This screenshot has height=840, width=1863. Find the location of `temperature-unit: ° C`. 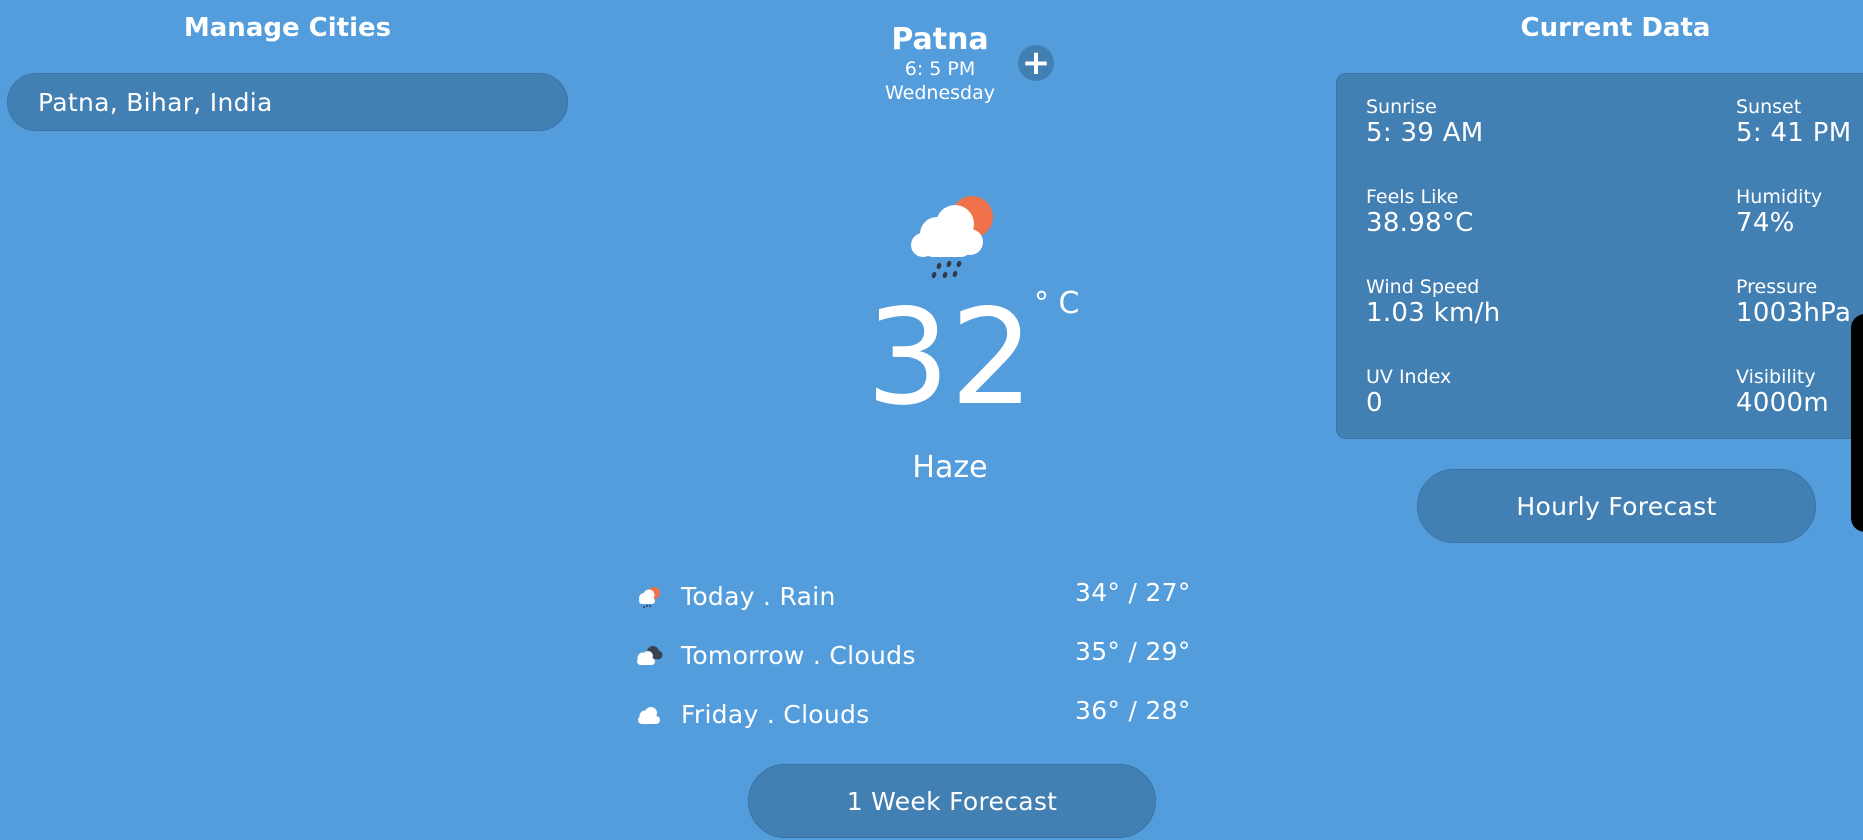

temperature-unit: ° C is located at coordinates (1057, 303).